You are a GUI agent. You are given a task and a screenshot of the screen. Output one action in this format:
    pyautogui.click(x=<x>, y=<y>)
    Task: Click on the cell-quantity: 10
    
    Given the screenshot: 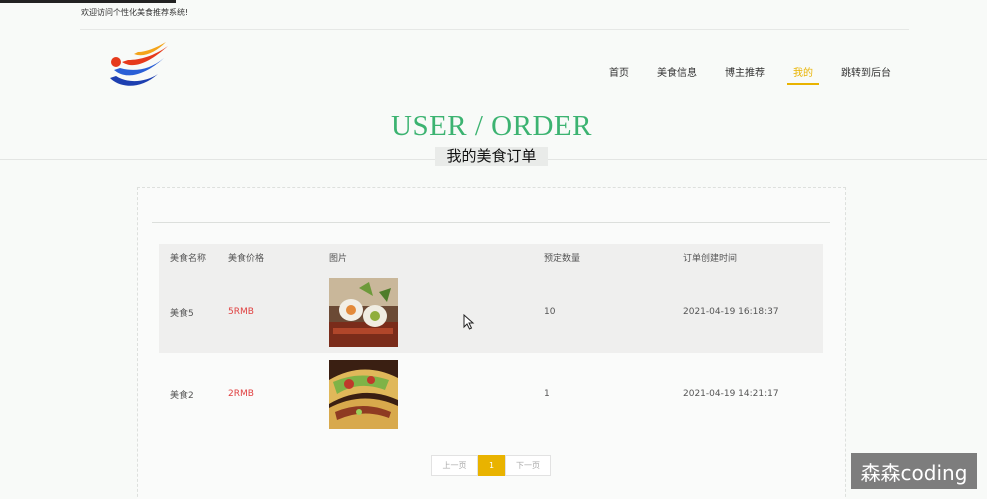 What is the action you would take?
    pyautogui.click(x=550, y=312)
    